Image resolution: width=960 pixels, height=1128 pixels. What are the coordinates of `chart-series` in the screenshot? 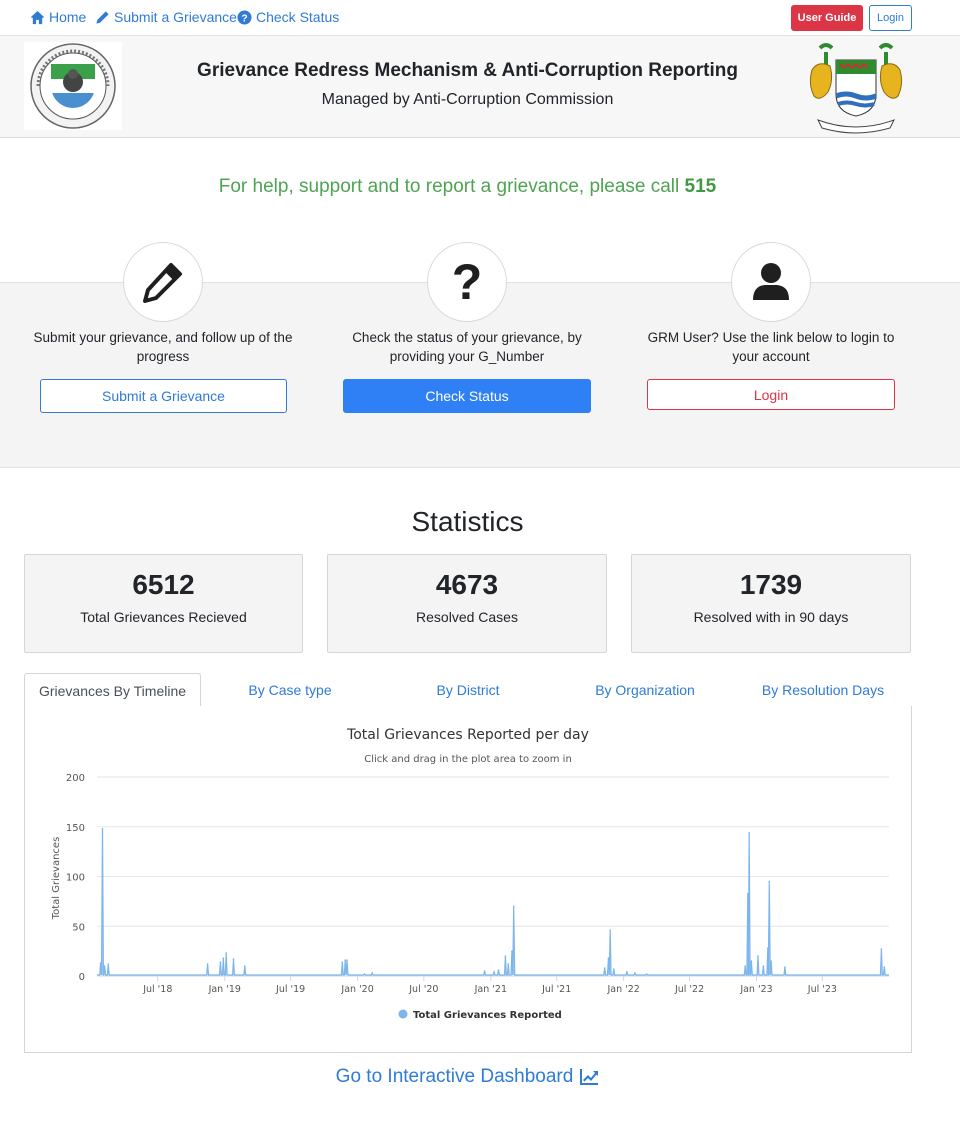 It's located at (493, 901).